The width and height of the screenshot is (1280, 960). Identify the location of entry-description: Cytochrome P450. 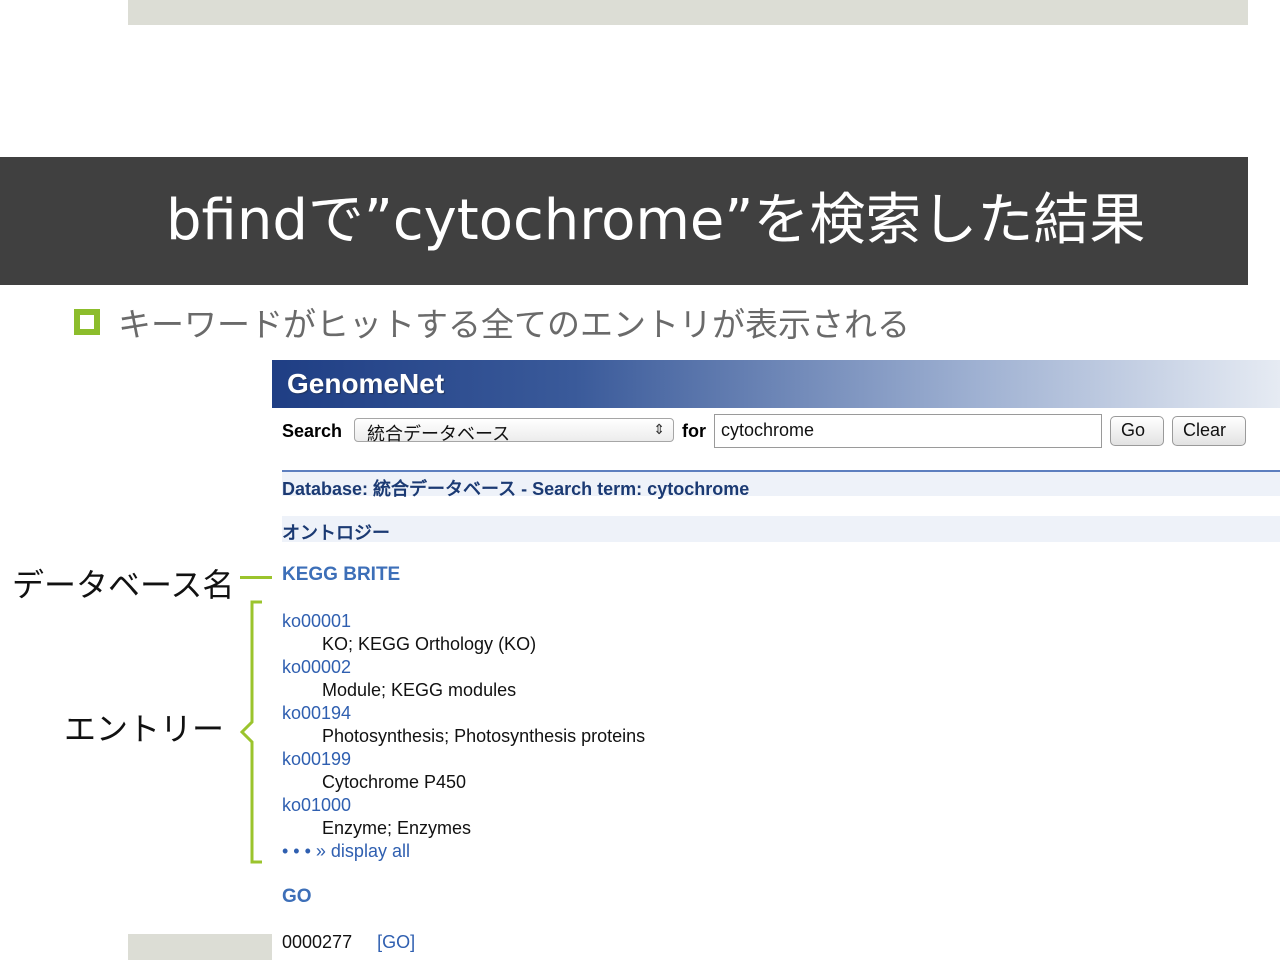
(394, 782).